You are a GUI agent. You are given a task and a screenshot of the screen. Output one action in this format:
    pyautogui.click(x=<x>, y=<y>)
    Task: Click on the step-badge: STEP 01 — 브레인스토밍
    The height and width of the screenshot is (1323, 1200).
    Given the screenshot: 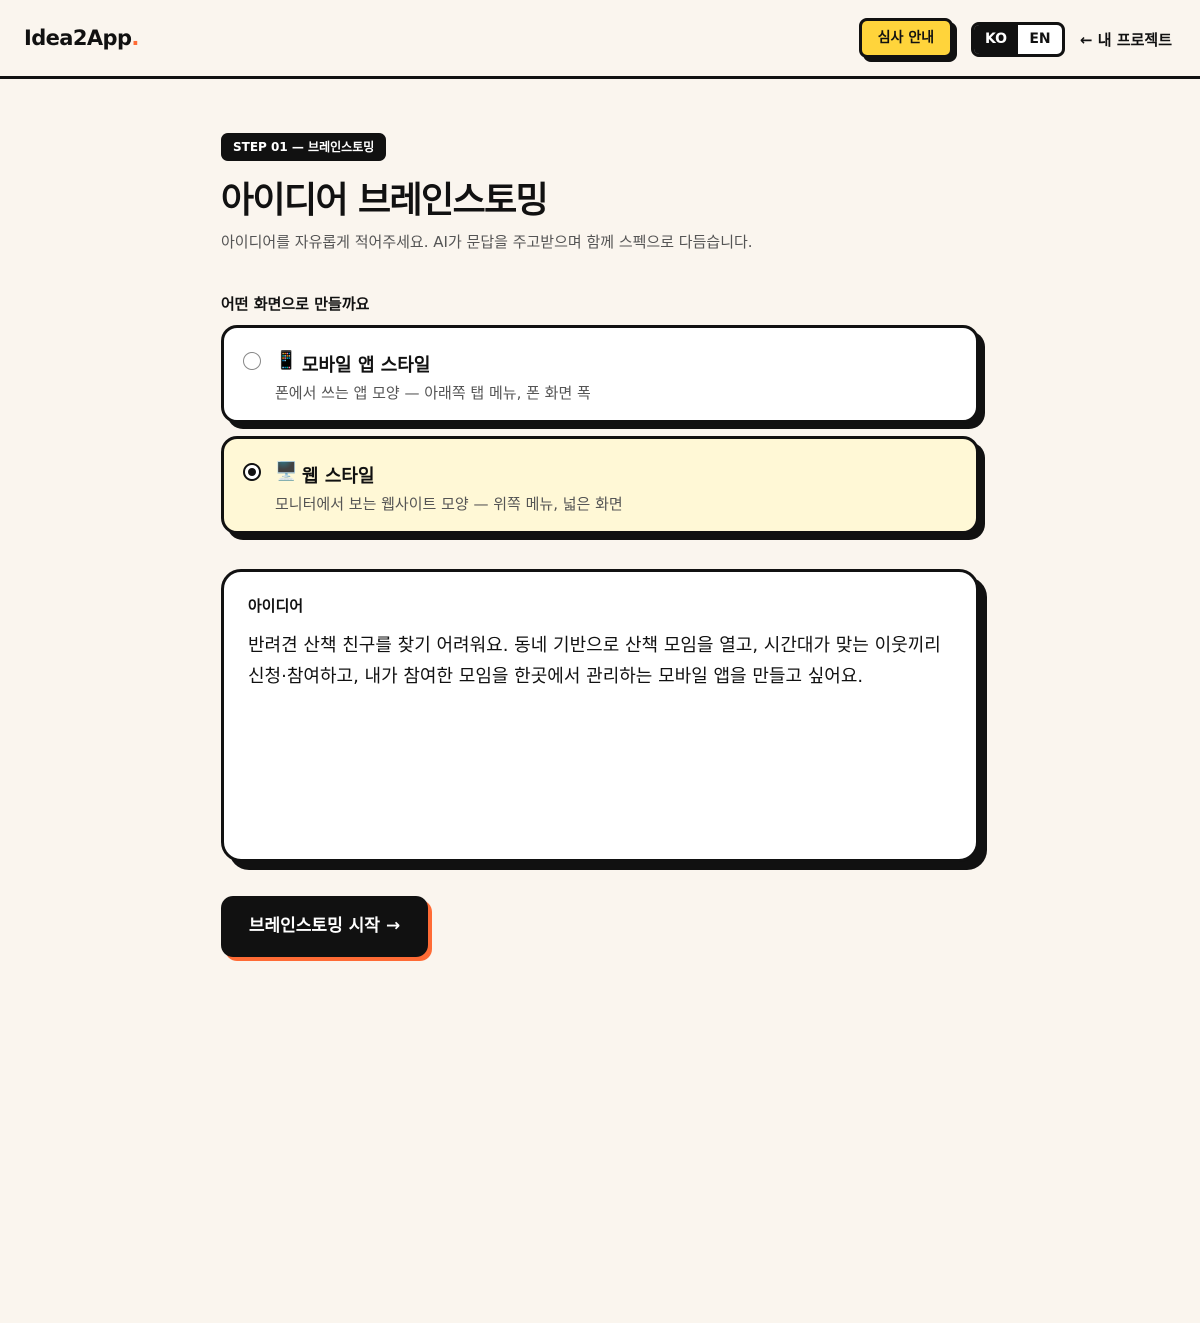 What is the action you would take?
    pyautogui.click(x=304, y=147)
    